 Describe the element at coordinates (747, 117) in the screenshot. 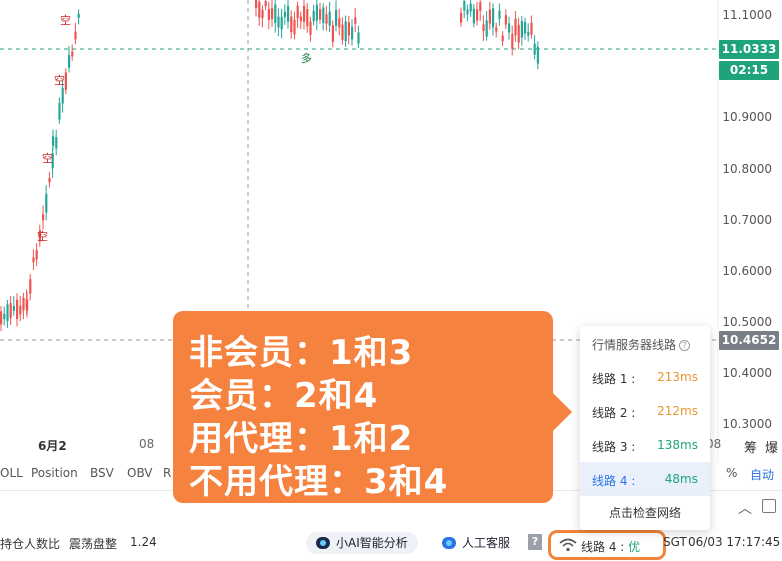

I see `price-level-label: 10.9000` at that location.